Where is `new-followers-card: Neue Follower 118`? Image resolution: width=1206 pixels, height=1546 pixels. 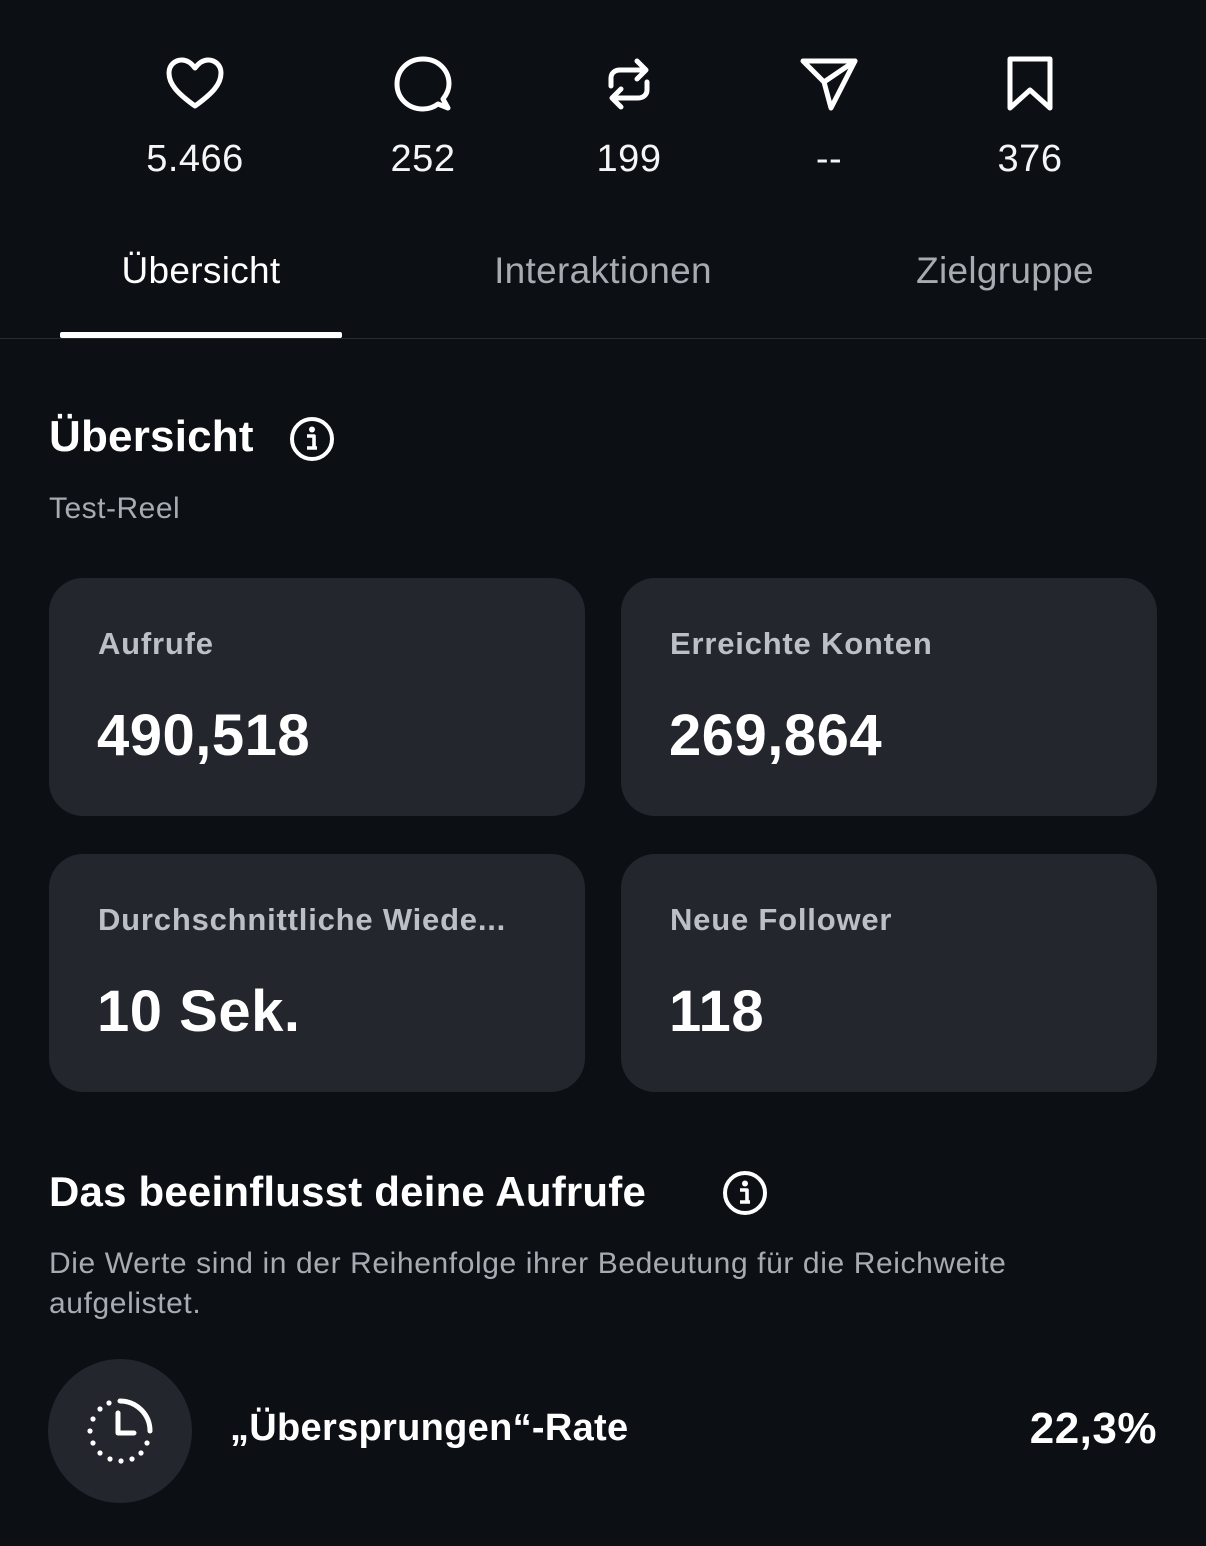
new-followers-card: Neue Follower 118 is located at coordinates (889, 973).